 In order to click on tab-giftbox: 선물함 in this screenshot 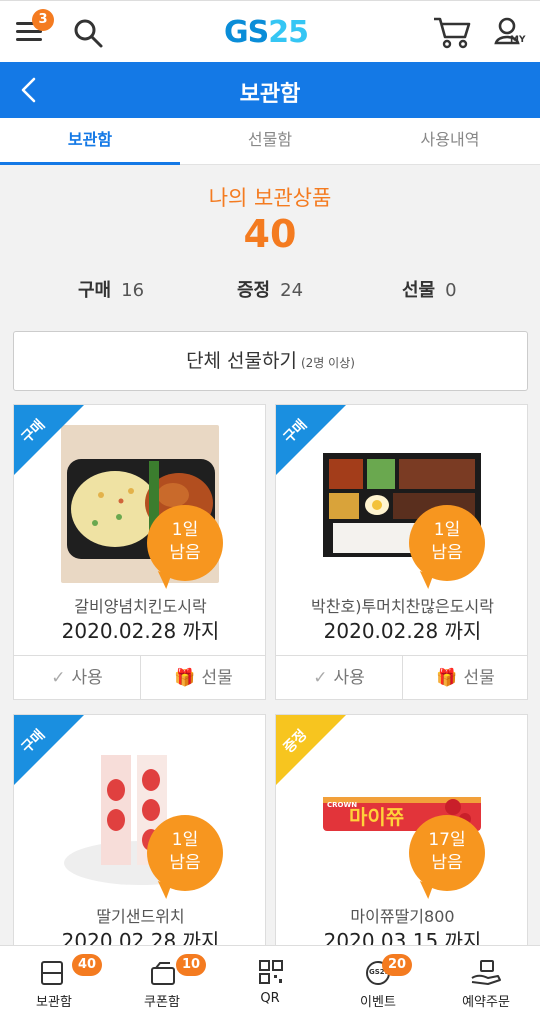, I will do `click(270, 141)`.